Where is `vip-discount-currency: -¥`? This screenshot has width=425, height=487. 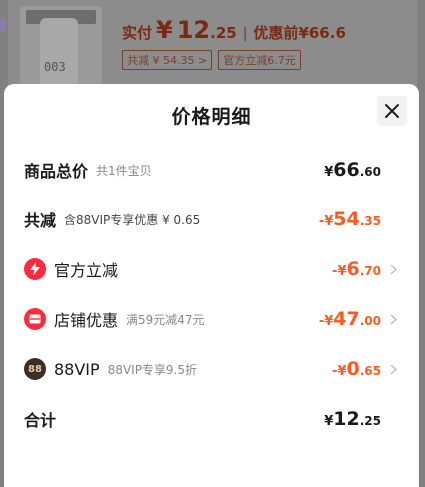
vip-discount-currency: -¥ is located at coordinates (339, 371).